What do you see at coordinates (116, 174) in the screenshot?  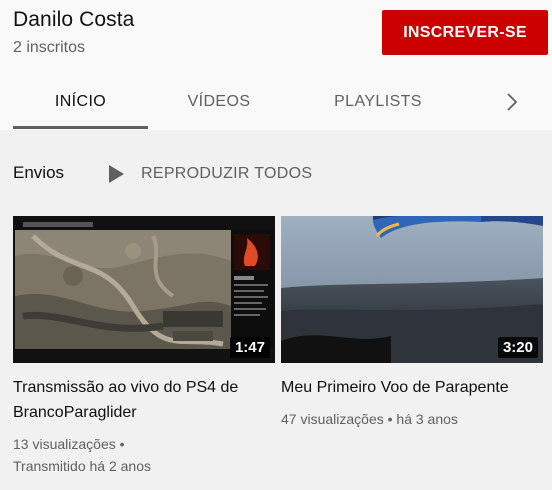 I see `play-icon` at bounding box center [116, 174].